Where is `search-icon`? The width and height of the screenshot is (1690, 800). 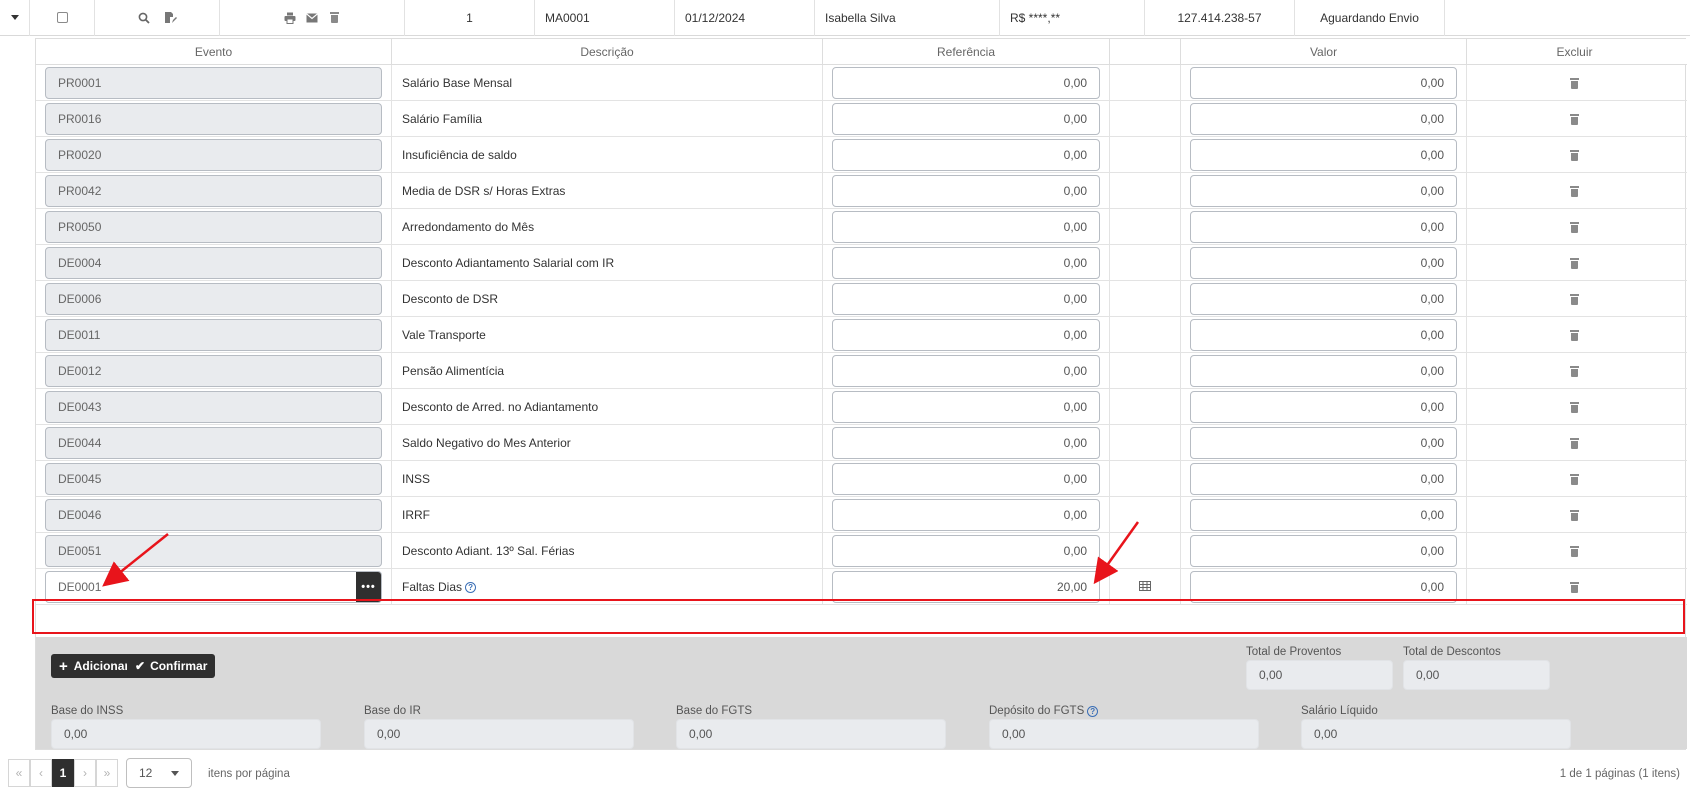
search-icon is located at coordinates (144, 18).